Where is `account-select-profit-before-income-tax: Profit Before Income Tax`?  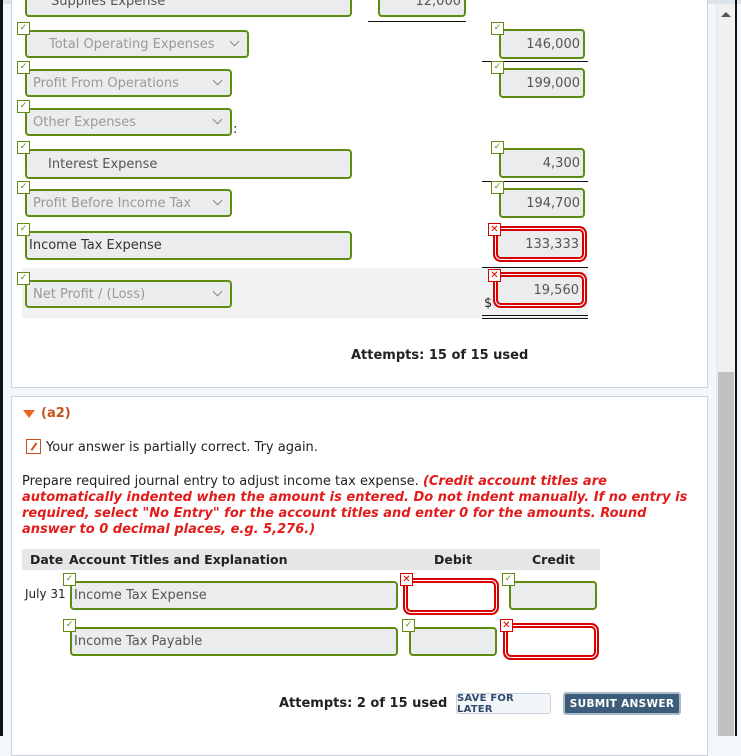 account-select-profit-before-income-tax: Profit Before Income Tax is located at coordinates (128, 203).